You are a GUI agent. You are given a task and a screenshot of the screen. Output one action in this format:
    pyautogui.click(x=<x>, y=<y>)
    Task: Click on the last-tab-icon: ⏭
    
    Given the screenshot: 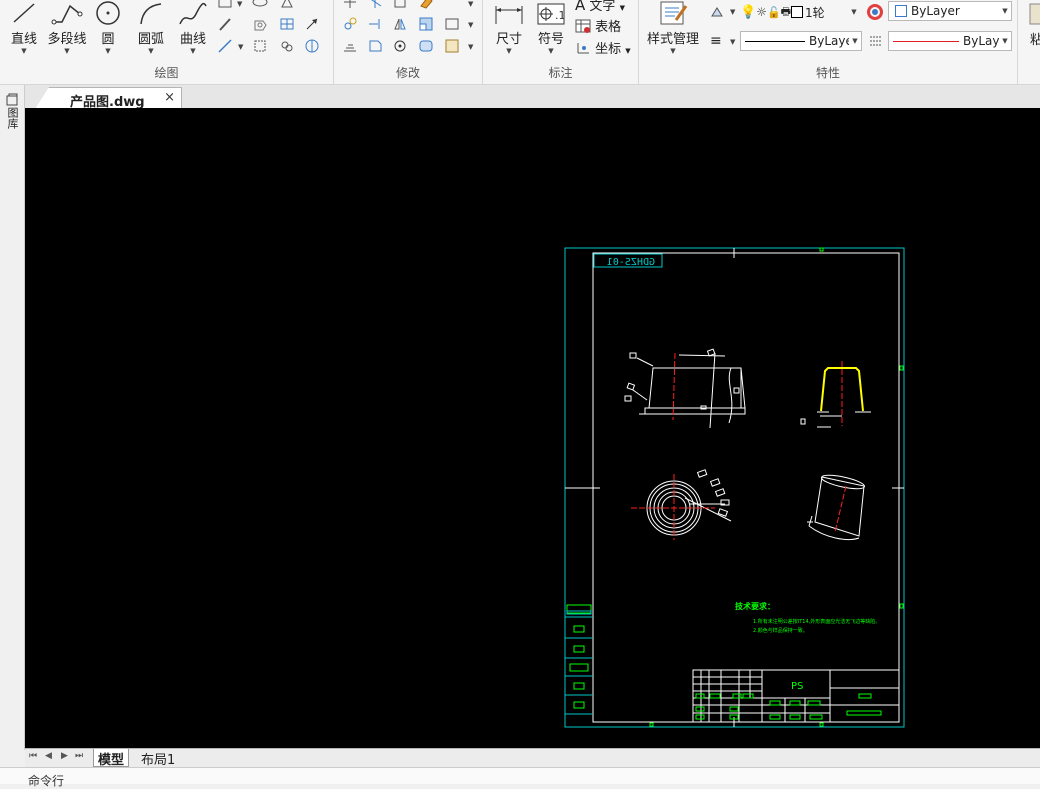 What is the action you would take?
    pyautogui.click(x=79, y=756)
    